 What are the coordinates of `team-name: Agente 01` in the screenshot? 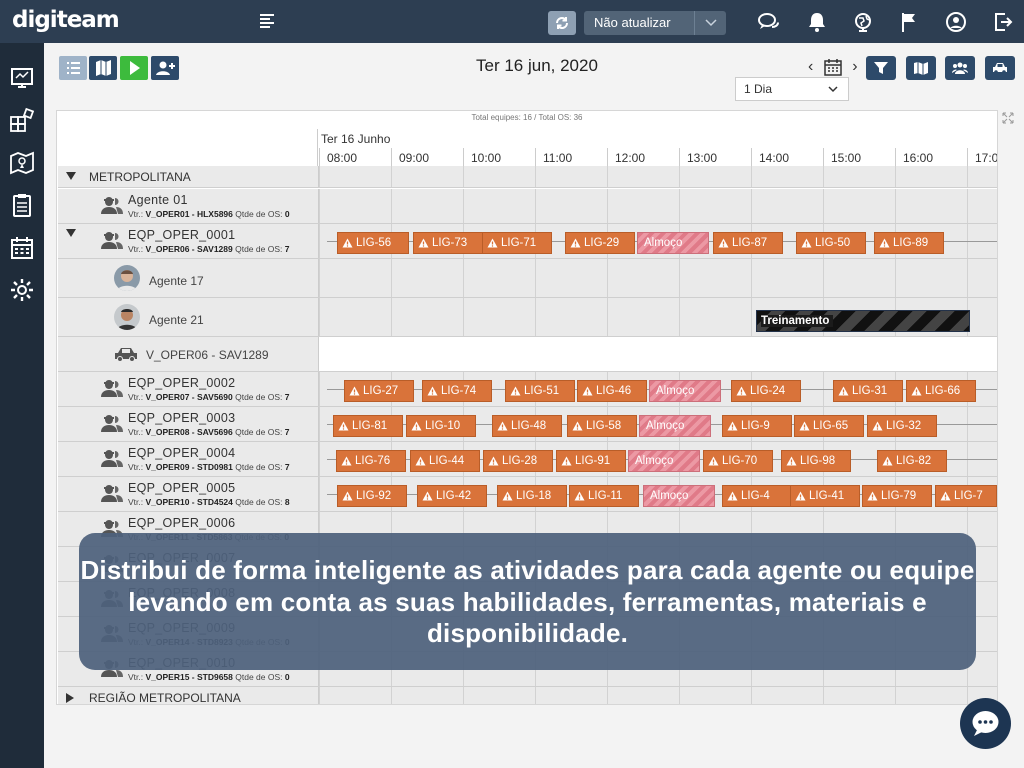 It's located at (158, 200).